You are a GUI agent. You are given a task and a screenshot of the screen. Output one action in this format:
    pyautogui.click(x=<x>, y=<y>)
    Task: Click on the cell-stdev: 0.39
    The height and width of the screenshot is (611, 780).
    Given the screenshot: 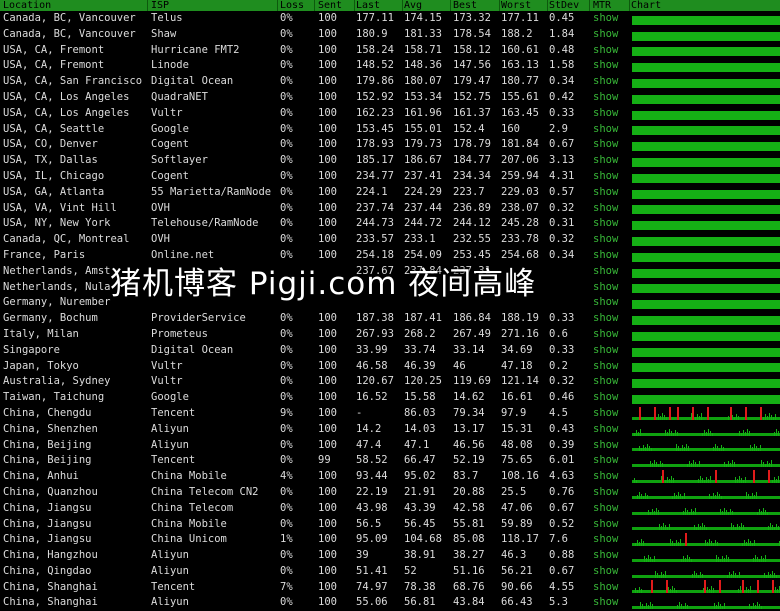 What is the action you would take?
    pyautogui.click(x=562, y=444)
    